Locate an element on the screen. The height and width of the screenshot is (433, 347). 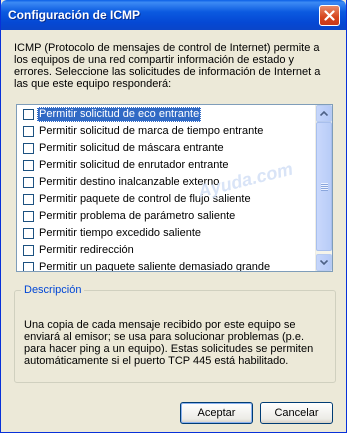
vertical-scrollbar is located at coordinates (323, 188).